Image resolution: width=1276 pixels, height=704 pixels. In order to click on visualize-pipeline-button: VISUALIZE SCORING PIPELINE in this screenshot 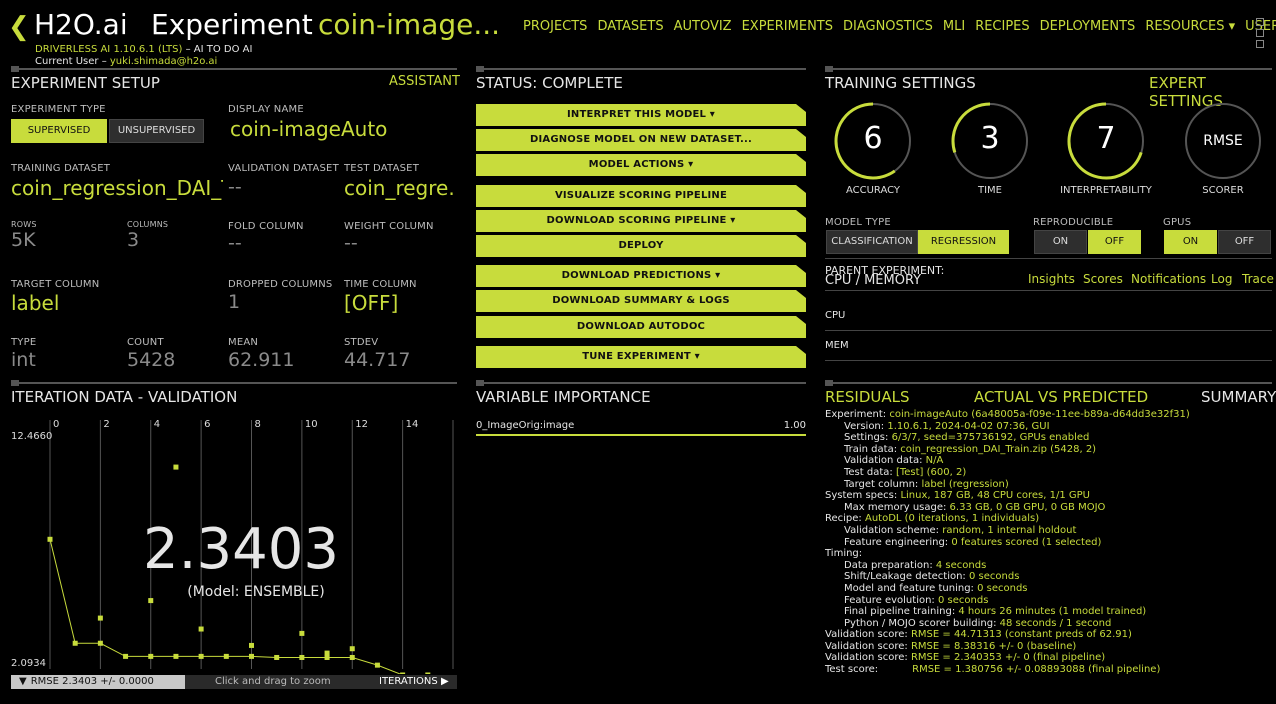, I will do `click(641, 196)`.